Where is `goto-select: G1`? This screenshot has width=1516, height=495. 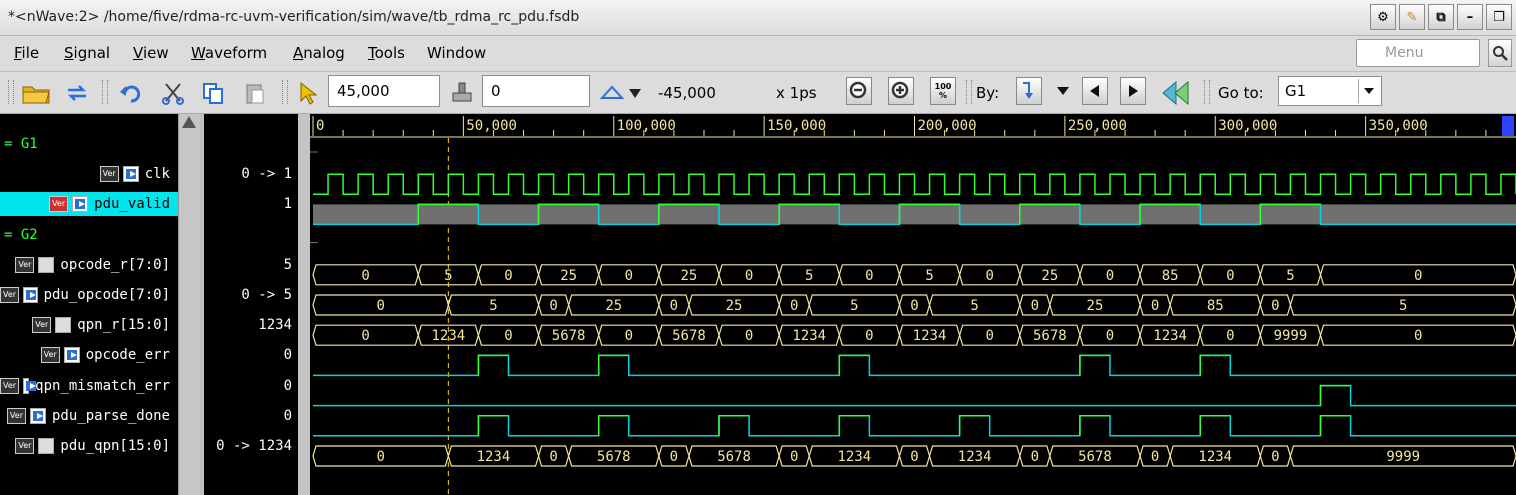
goto-select: G1 is located at coordinates (1330, 91).